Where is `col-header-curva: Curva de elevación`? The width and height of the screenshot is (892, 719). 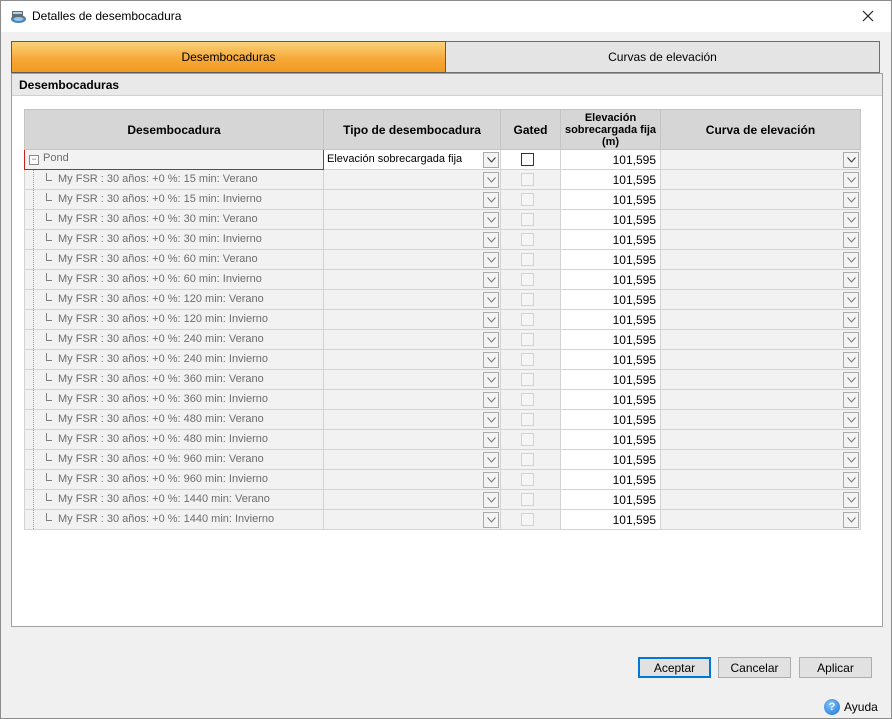
col-header-curva: Curva de elevación is located at coordinates (760, 129).